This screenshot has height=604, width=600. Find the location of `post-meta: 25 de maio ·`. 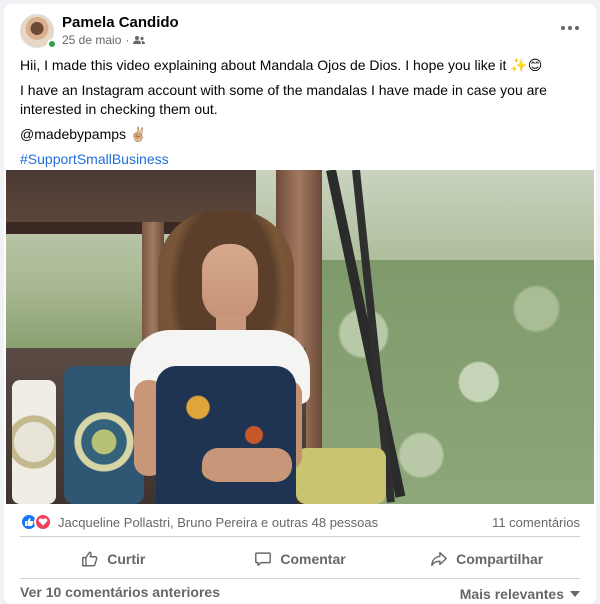

post-meta: 25 de maio · is located at coordinates (104, 40).